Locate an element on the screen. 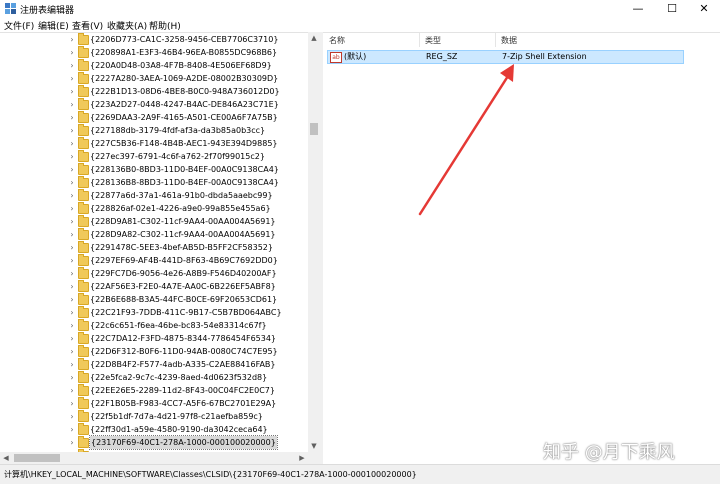 The width and height of the screenshot is (720, 484). tree-item: › {227188db-3179-4fdf-af3a-da3b85a0b3cc} is located at coordinates (154, 130).